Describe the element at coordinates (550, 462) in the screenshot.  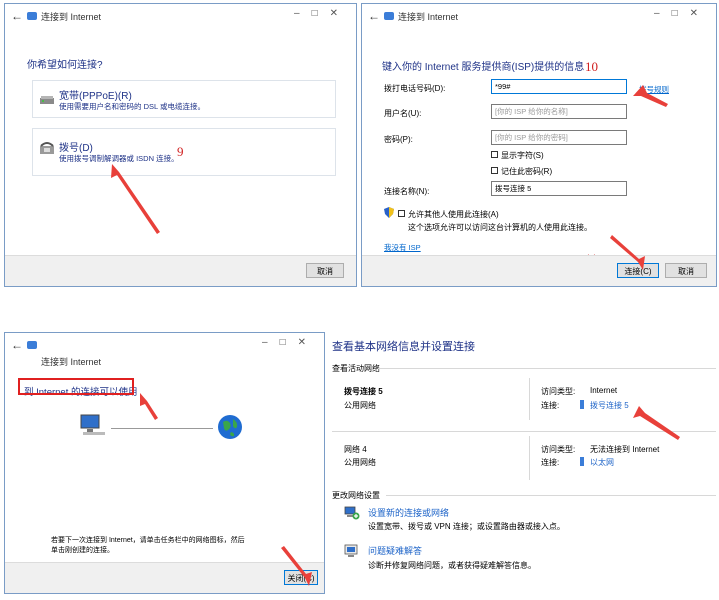
I see `network2-conn-label: 连接:` at that location.